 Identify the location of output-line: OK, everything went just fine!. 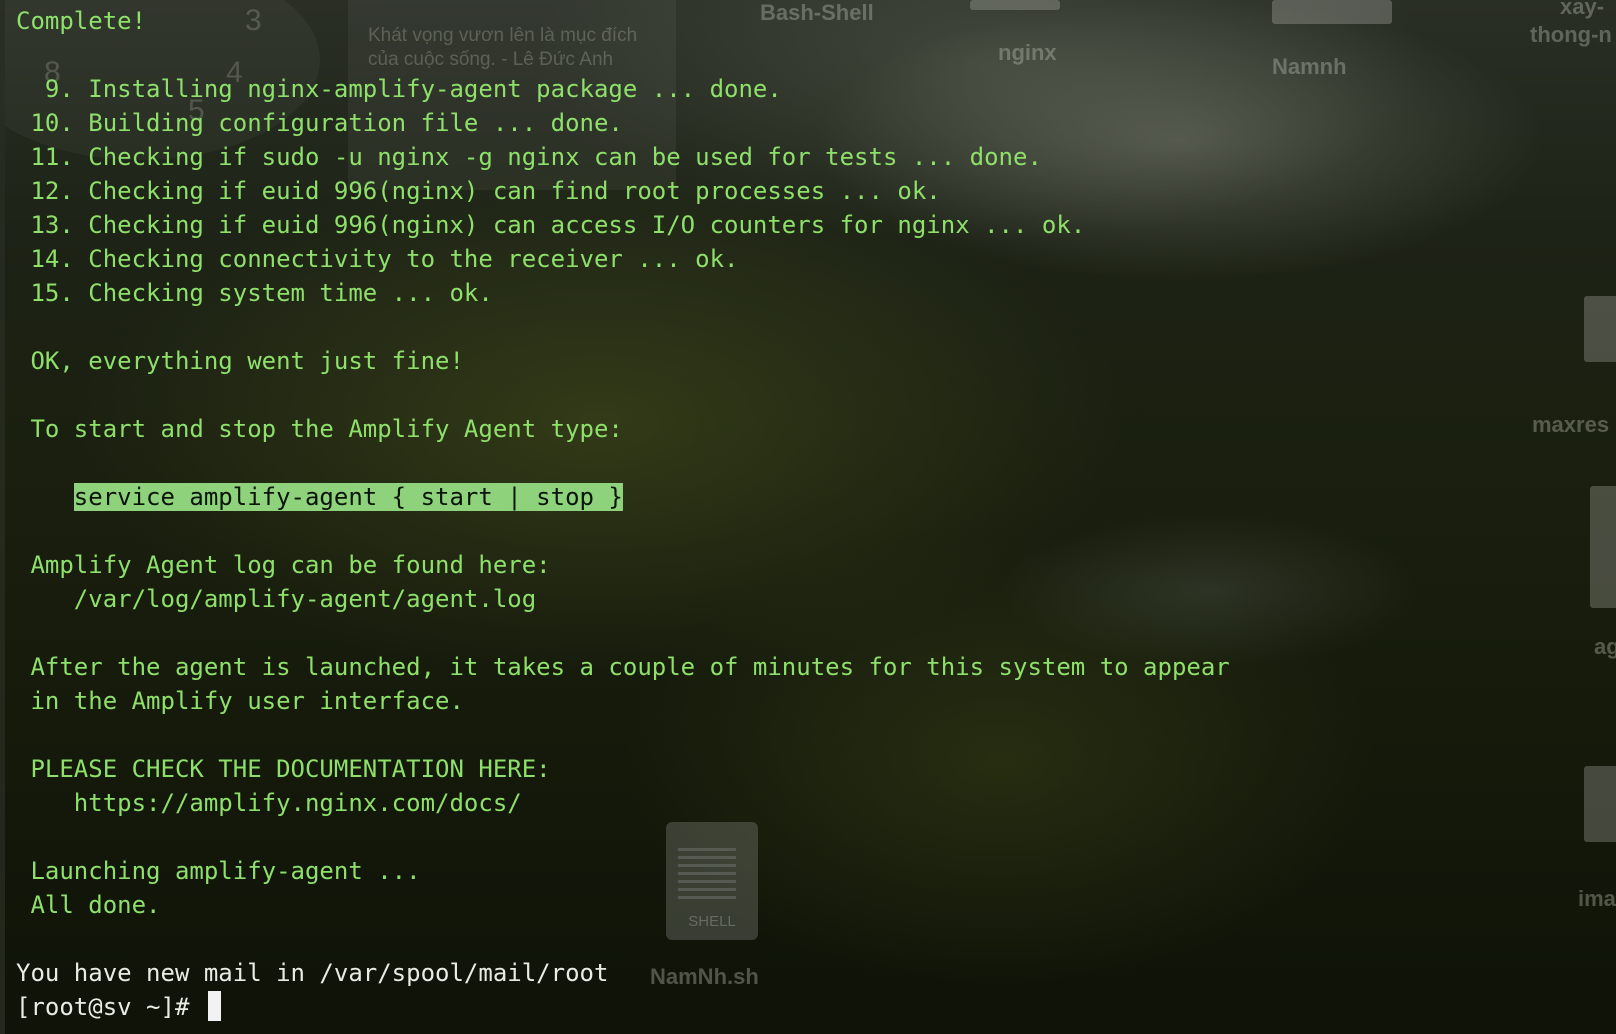
(240, 361).